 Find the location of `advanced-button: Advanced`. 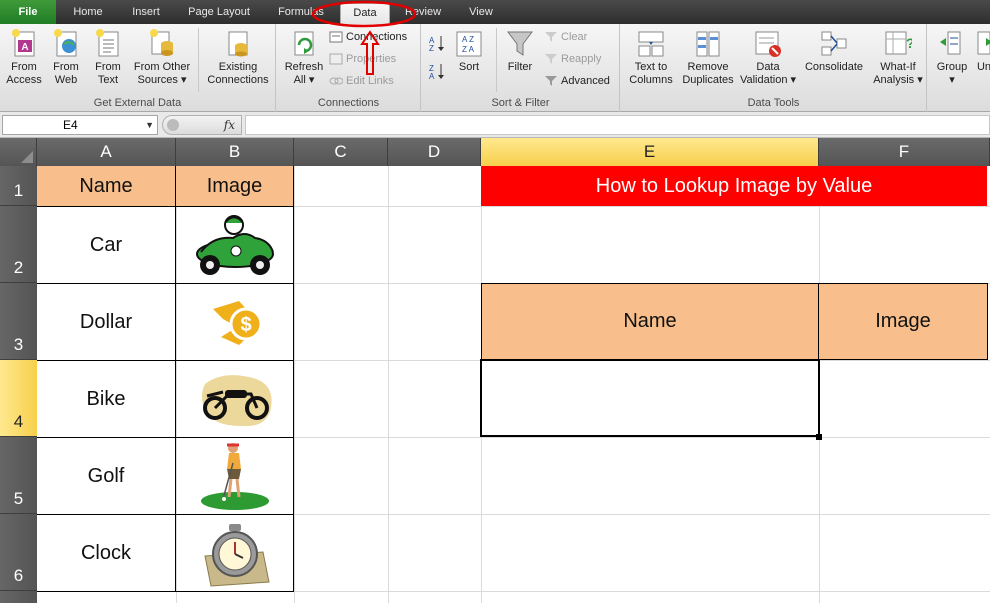

advanced-button: Advanced is located at coordinates (577, 81).